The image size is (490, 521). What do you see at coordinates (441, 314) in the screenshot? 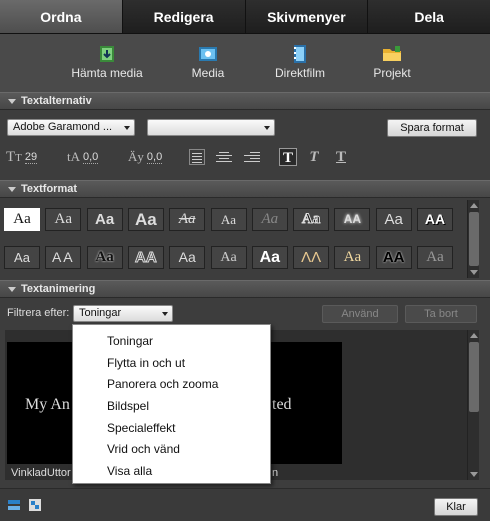
I see `remove-button: Ta bort` at bounding box center [441, 314].